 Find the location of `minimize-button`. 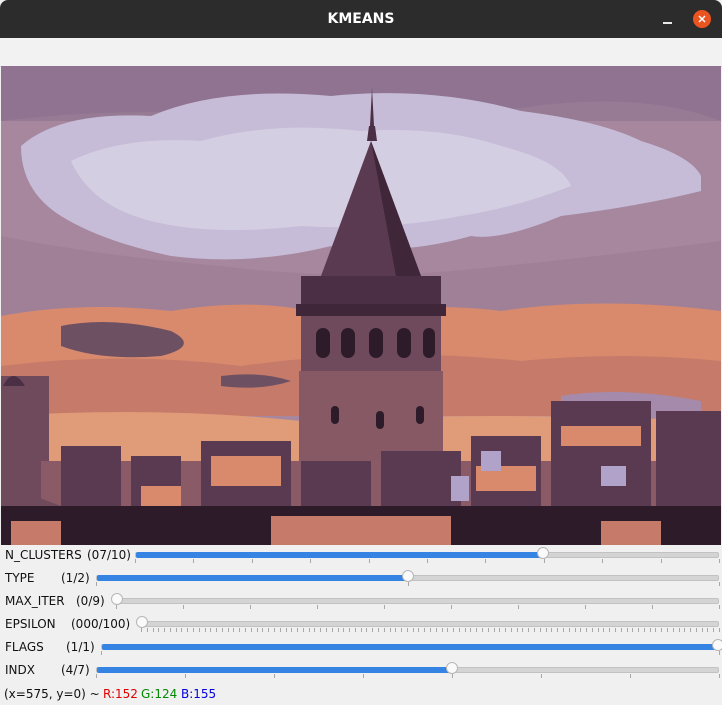

minimize-button is located at coordinates (667, 19).